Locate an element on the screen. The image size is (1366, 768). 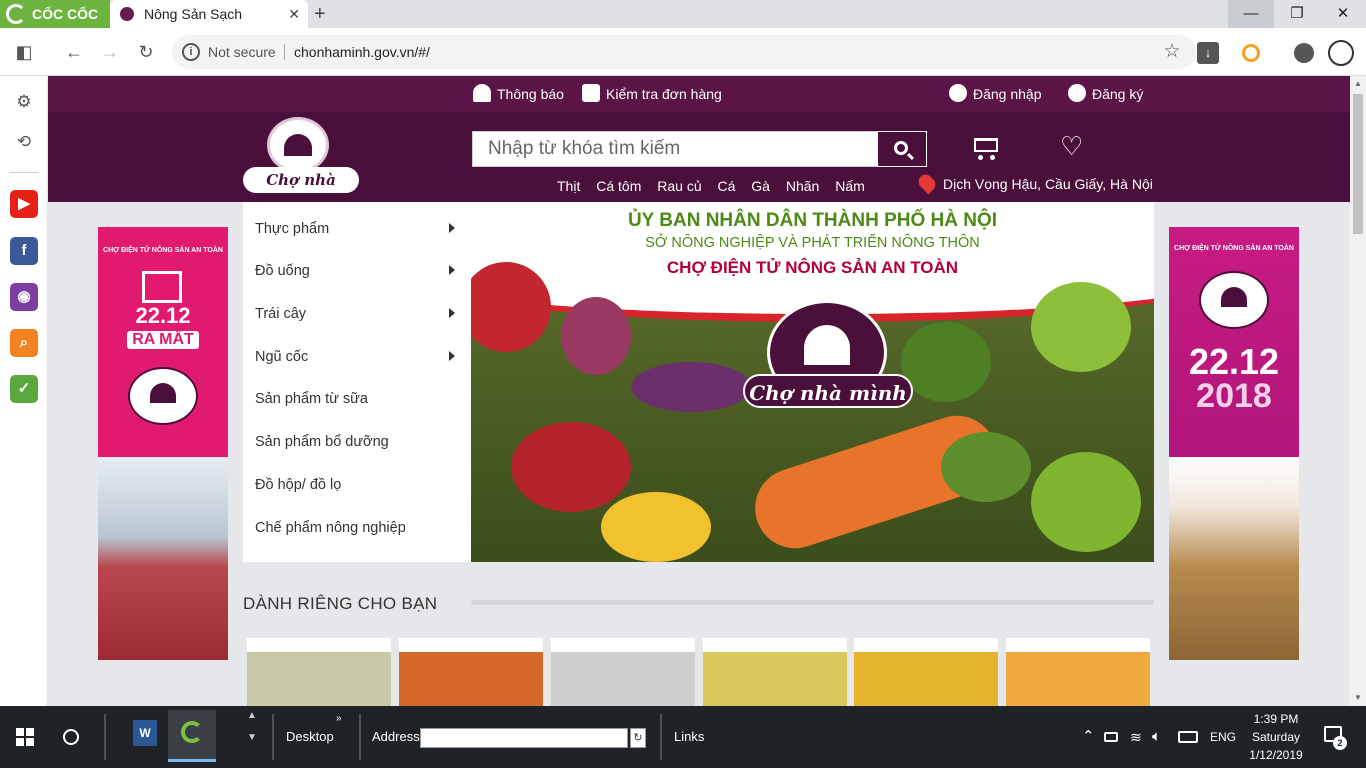
scroll-down-icon: ▼ is located at coordinates (1358, 698).